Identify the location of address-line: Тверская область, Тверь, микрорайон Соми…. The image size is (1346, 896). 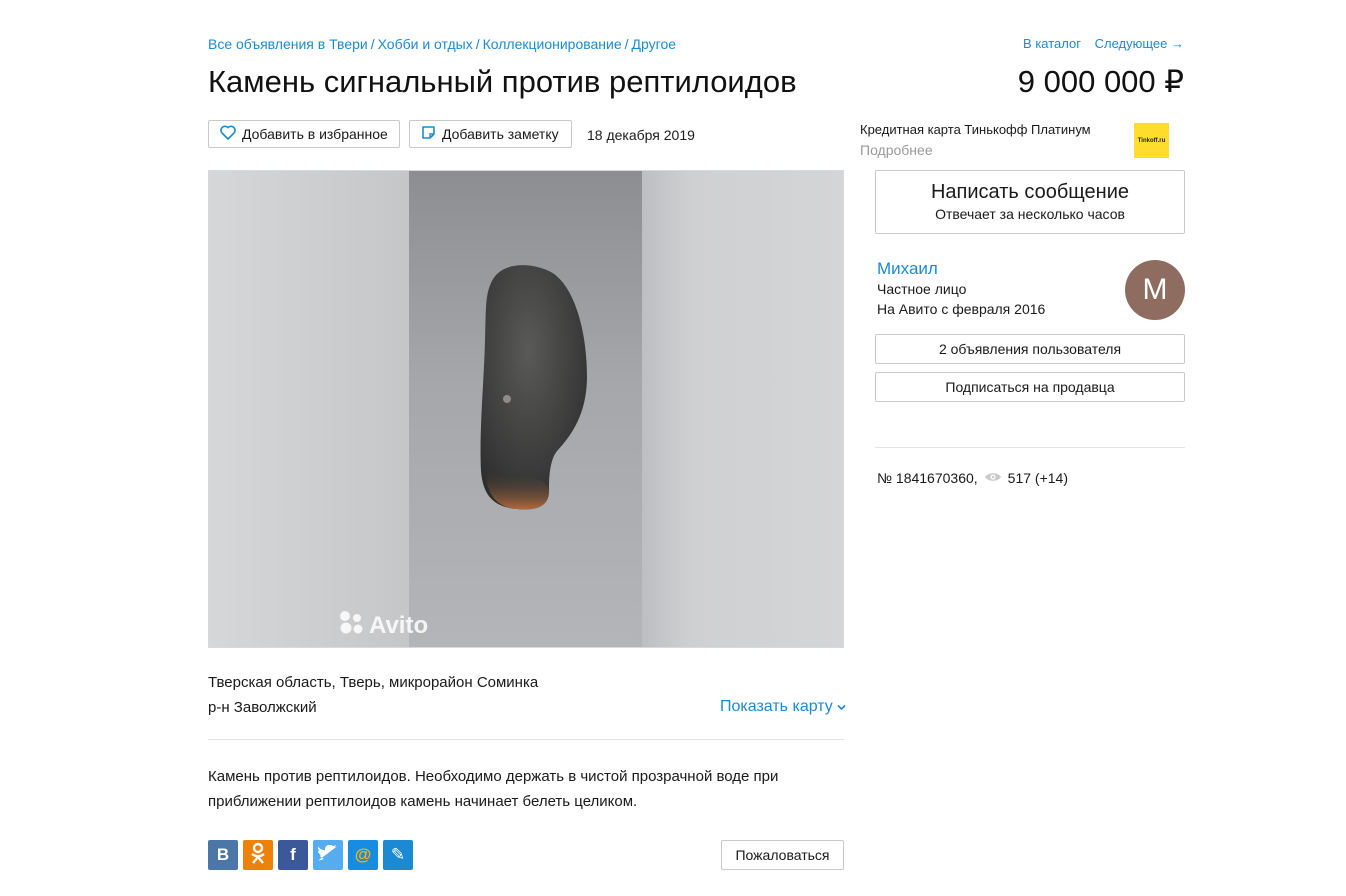
(373, 682).